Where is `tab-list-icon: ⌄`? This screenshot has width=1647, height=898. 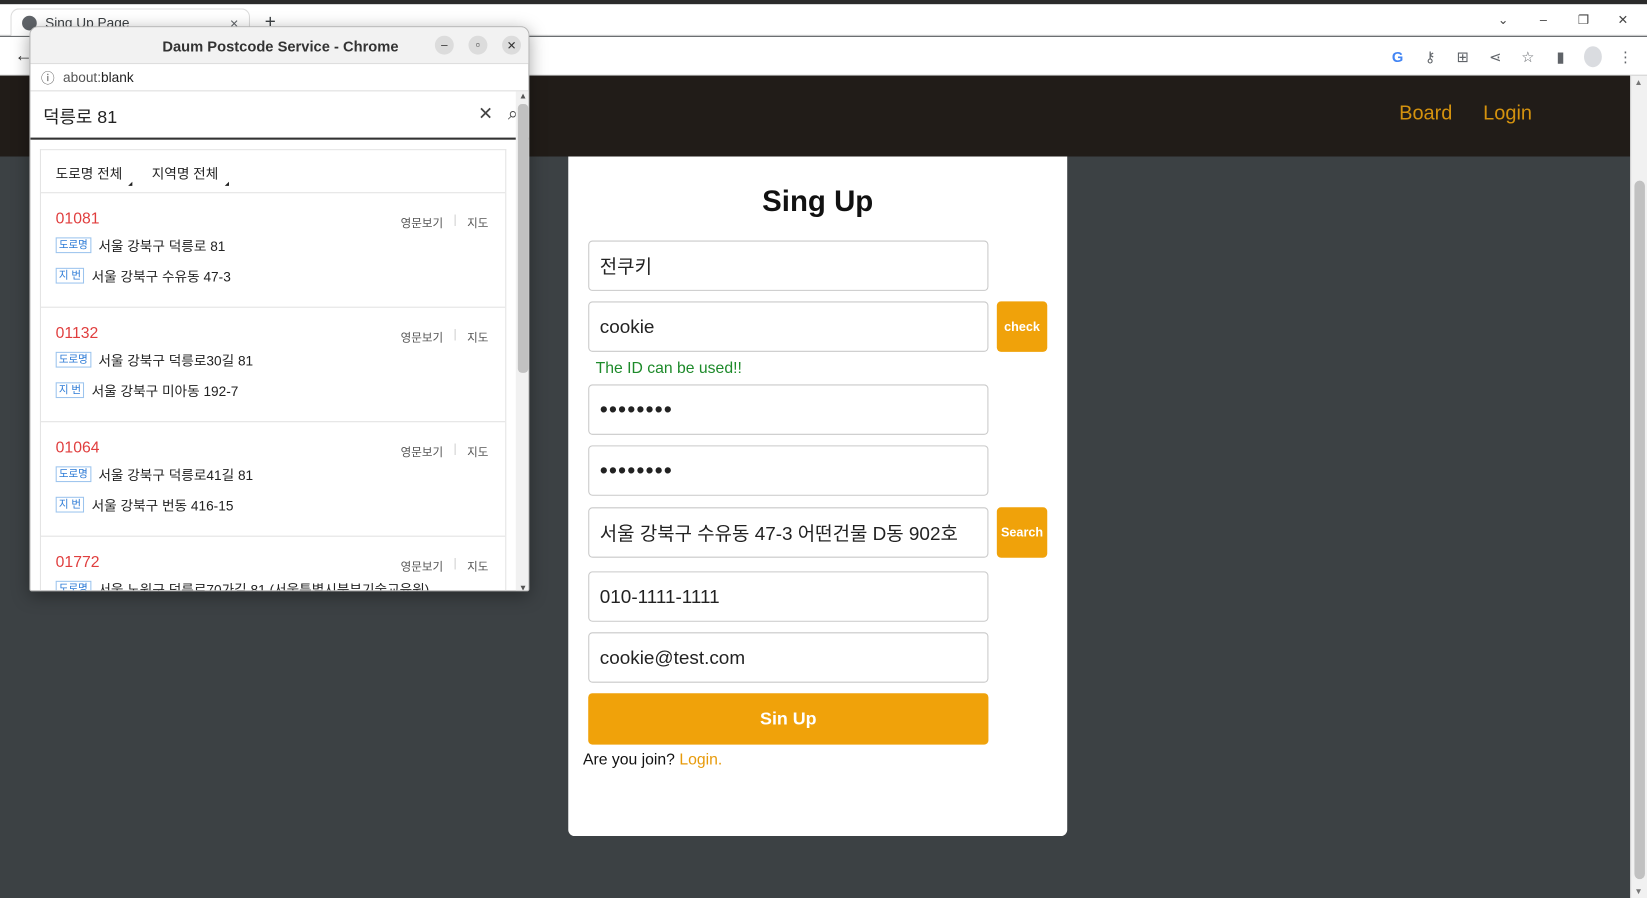 tab-list-icon: ⌄ is located at coordinates (1503, 20).